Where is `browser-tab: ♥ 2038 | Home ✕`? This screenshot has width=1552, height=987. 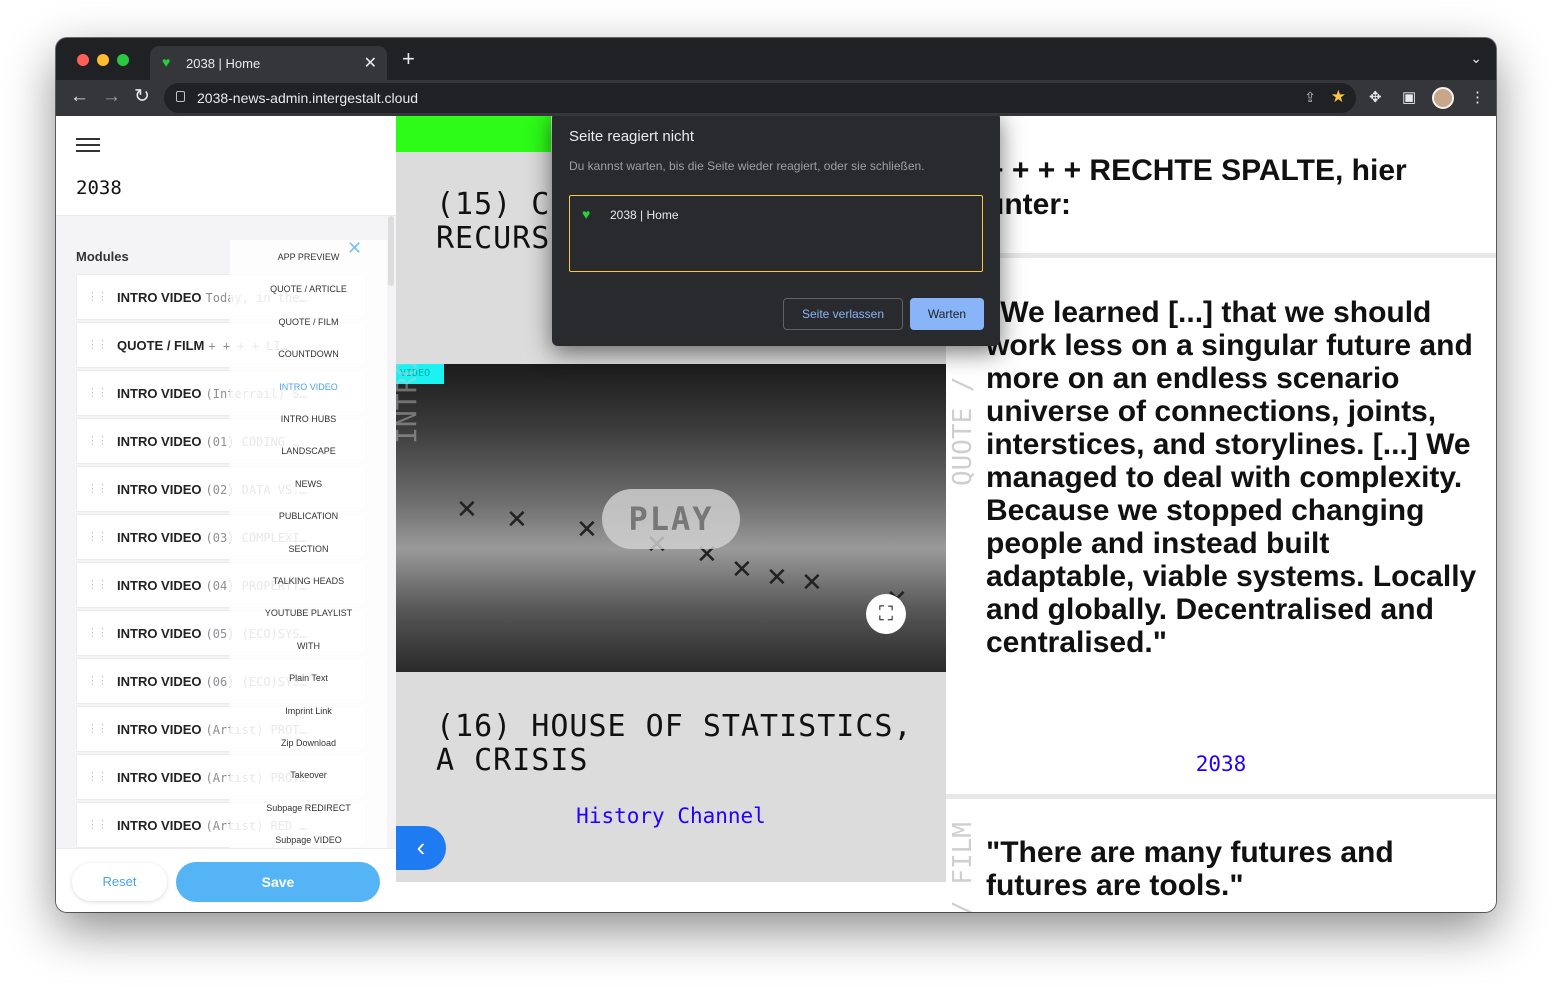 browser-tab: ♥ 2038 | Home ✕ is located at coordinates (268, 63).